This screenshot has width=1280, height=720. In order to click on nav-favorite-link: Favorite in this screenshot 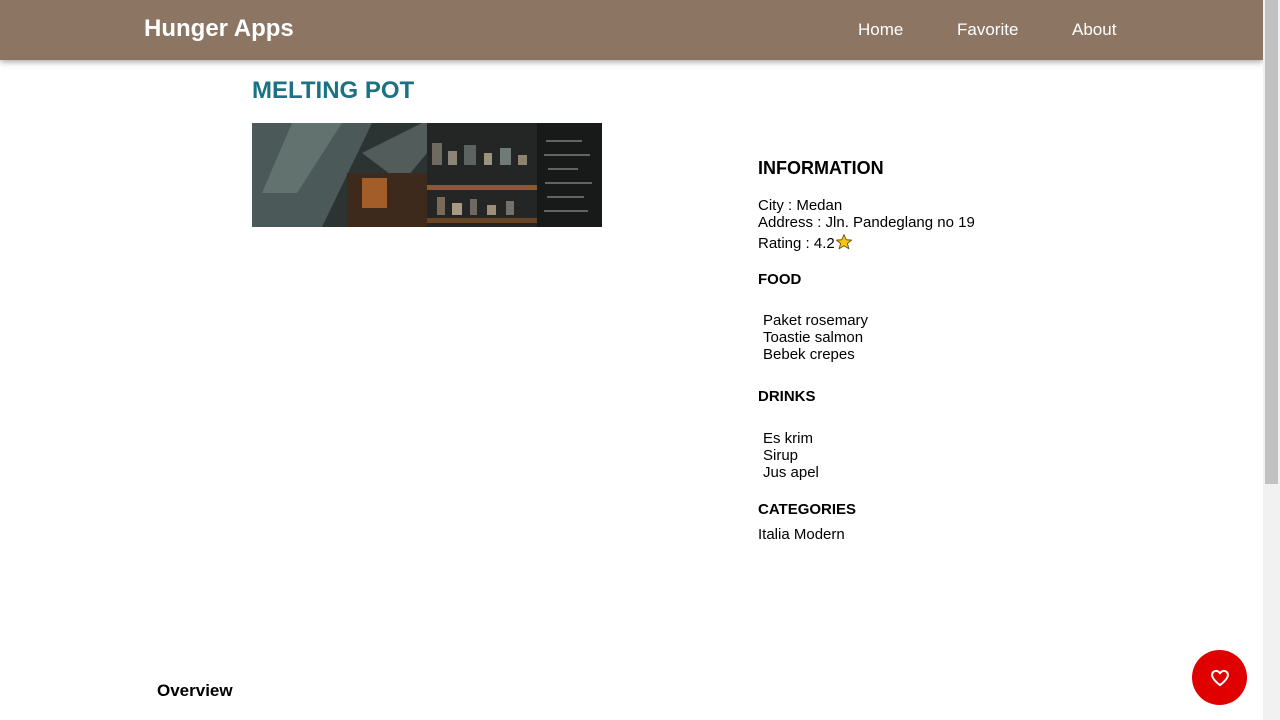, I will do `click(987, 30)`.